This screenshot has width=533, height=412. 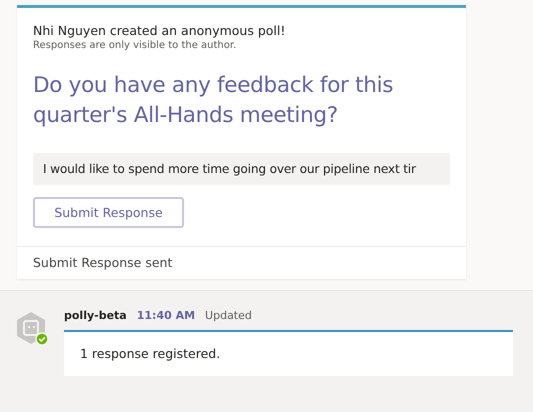 I want to click on submit-button: Submit Response, so click(x=108, y=212).